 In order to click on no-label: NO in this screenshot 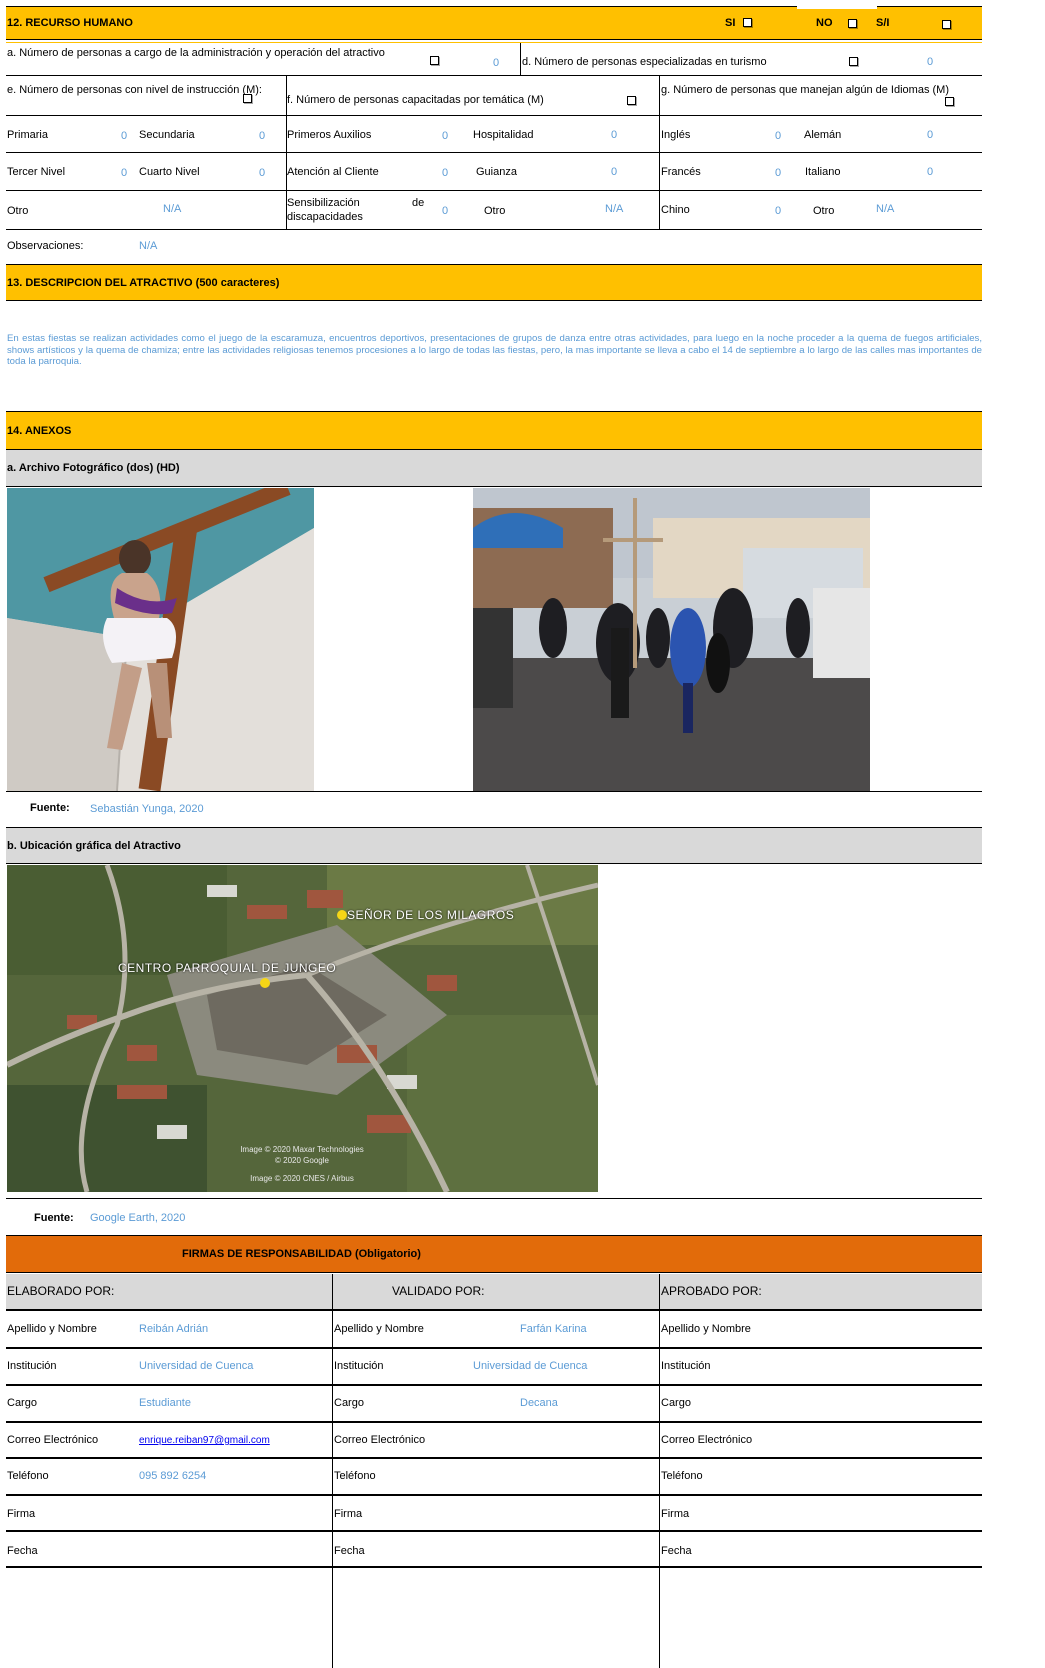, I will do `click(824, 23)`.